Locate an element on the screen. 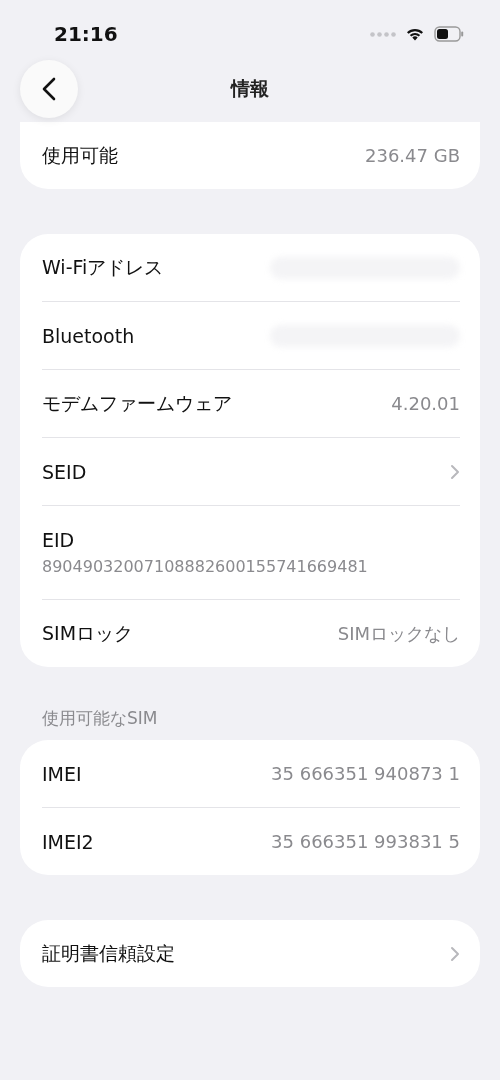  status-time: 21:16 is located at coordinates (86, 34).